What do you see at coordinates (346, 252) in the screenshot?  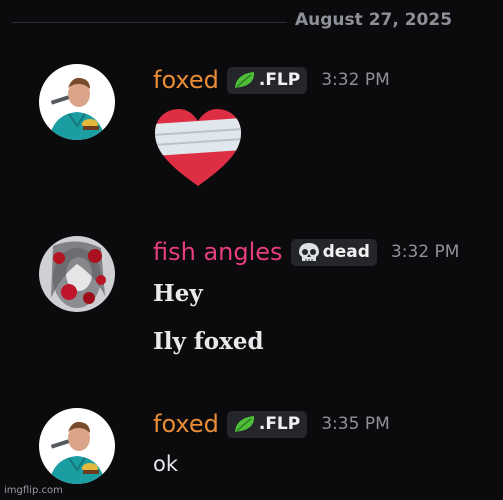 I see `tag-label: dead` at bounding box center [346, 252].